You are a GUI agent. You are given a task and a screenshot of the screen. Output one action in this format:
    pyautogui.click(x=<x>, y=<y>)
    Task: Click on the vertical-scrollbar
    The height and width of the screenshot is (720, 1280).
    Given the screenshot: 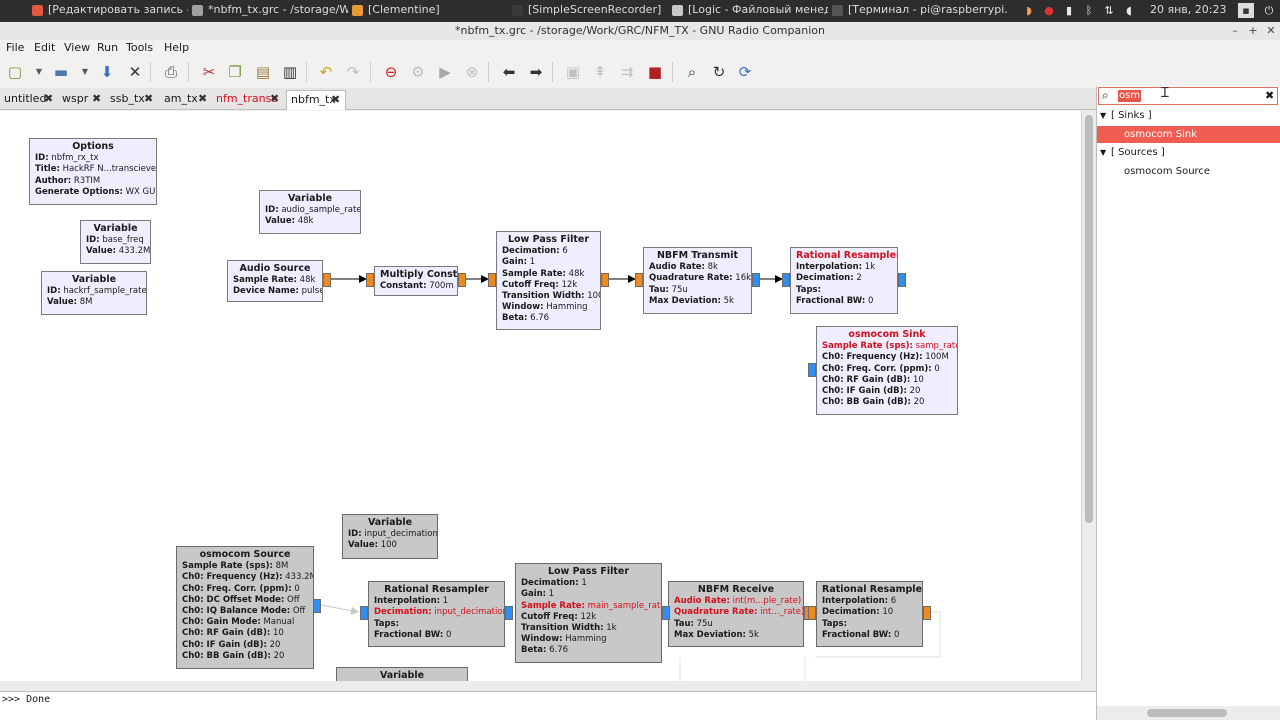 What is the action you would take?
    pyautogui.click(x=1089, y=401)
    